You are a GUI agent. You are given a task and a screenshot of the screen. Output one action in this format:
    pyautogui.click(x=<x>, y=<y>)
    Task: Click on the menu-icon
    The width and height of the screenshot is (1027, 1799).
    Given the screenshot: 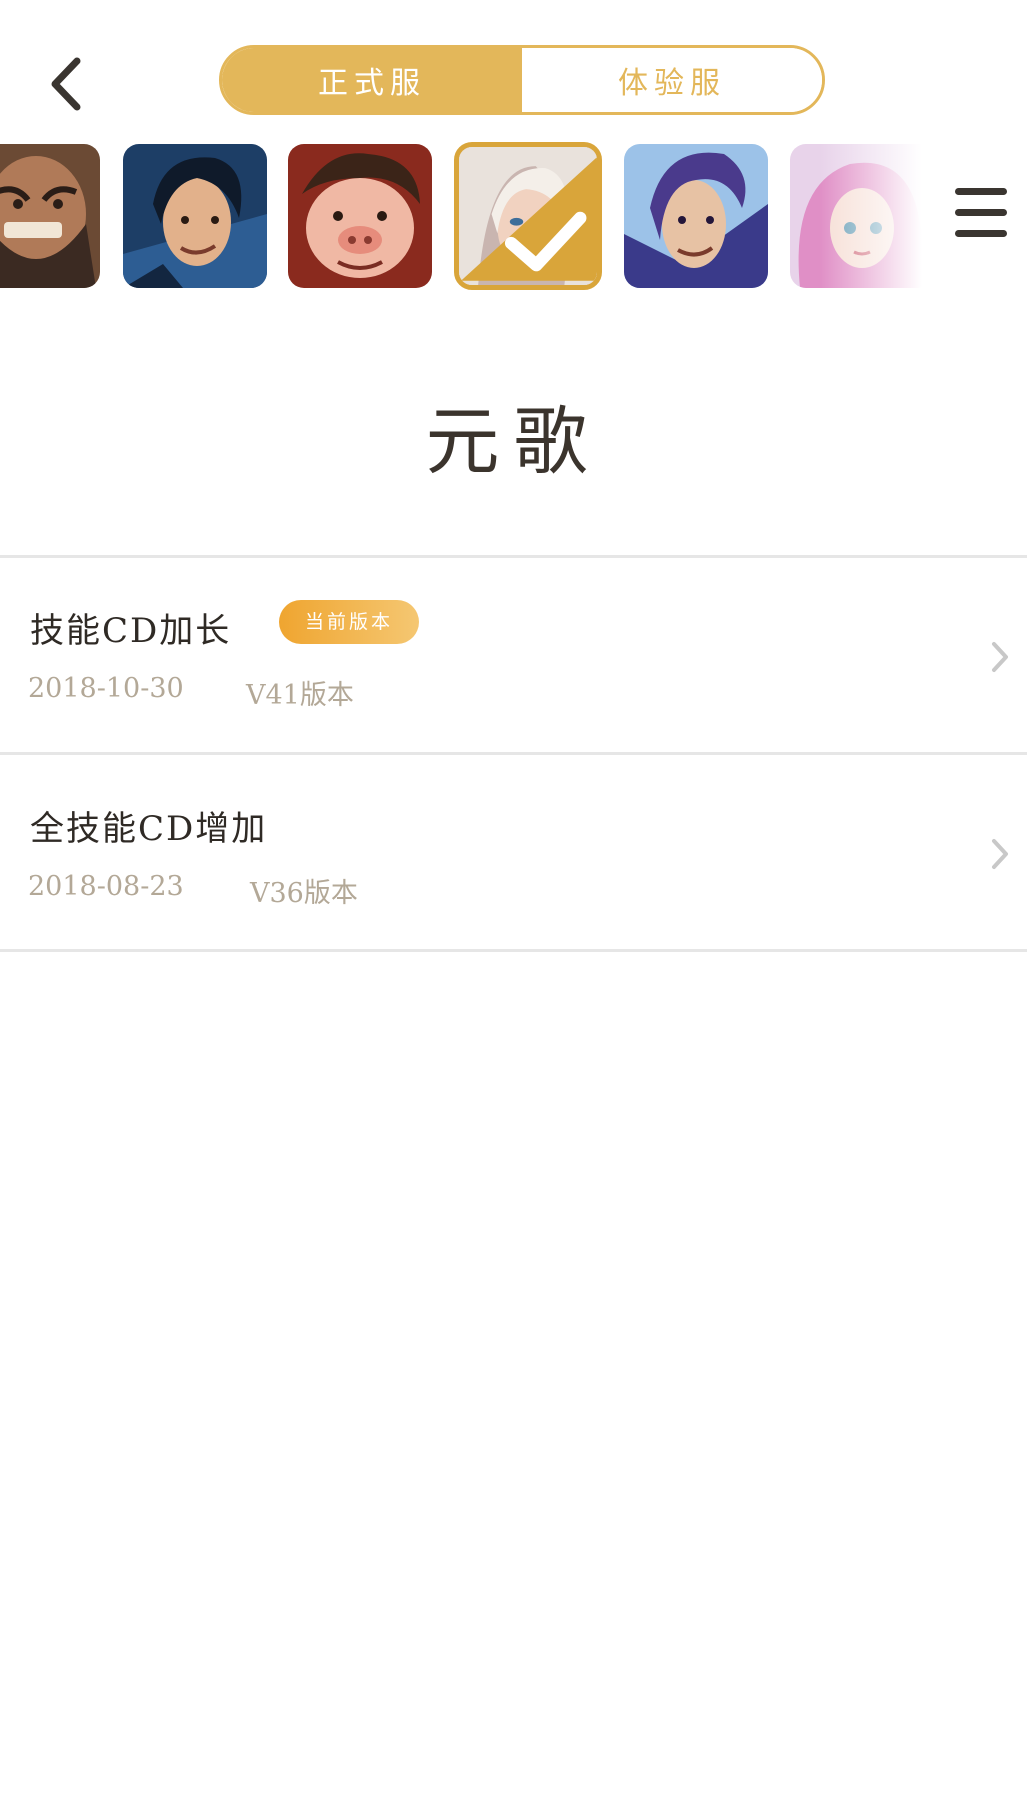 What is the action you would take?
    pyautogui.click(x=982, y=215)
    